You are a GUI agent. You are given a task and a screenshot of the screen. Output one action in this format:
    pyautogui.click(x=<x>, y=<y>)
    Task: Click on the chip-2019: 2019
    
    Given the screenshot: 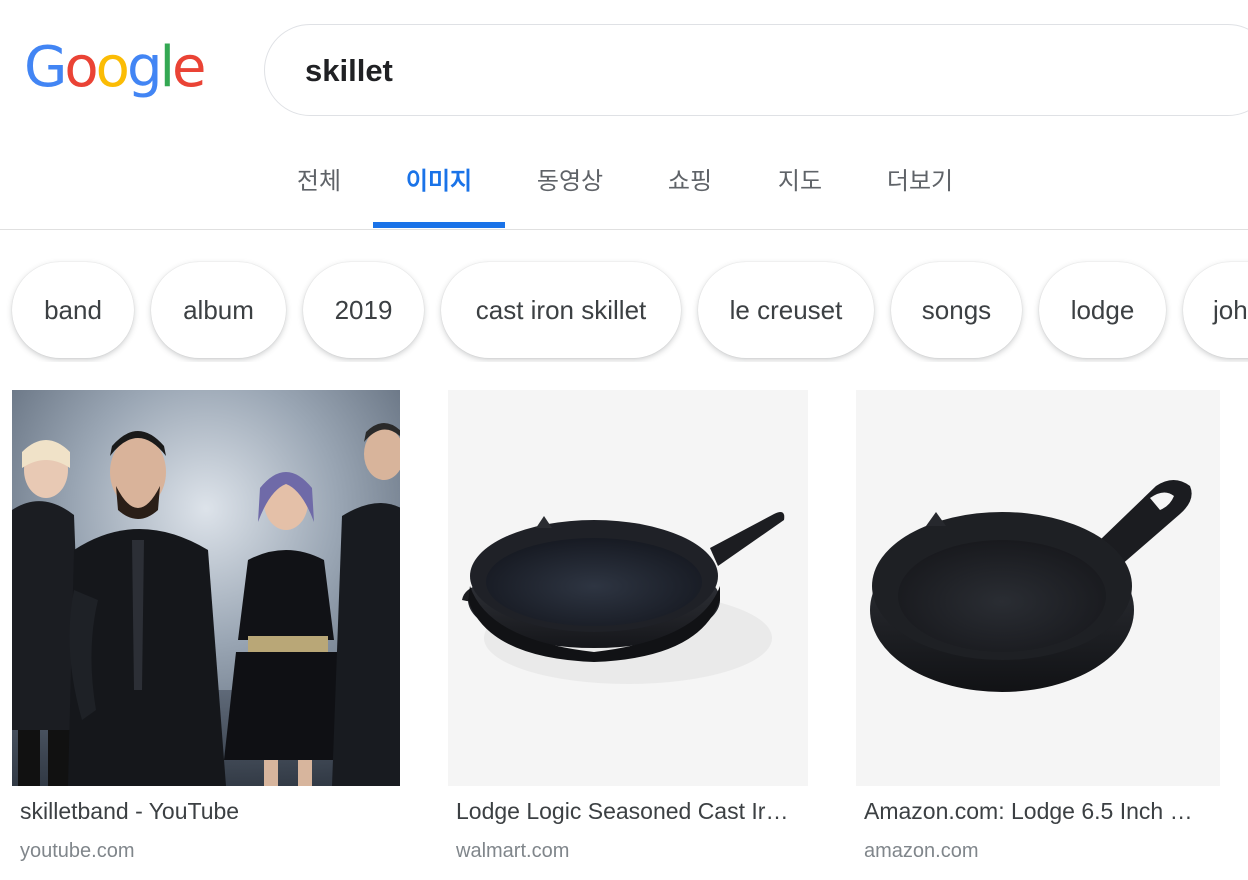 What is the action you would take?
    pyautogui.click(x=363, y=310)
    